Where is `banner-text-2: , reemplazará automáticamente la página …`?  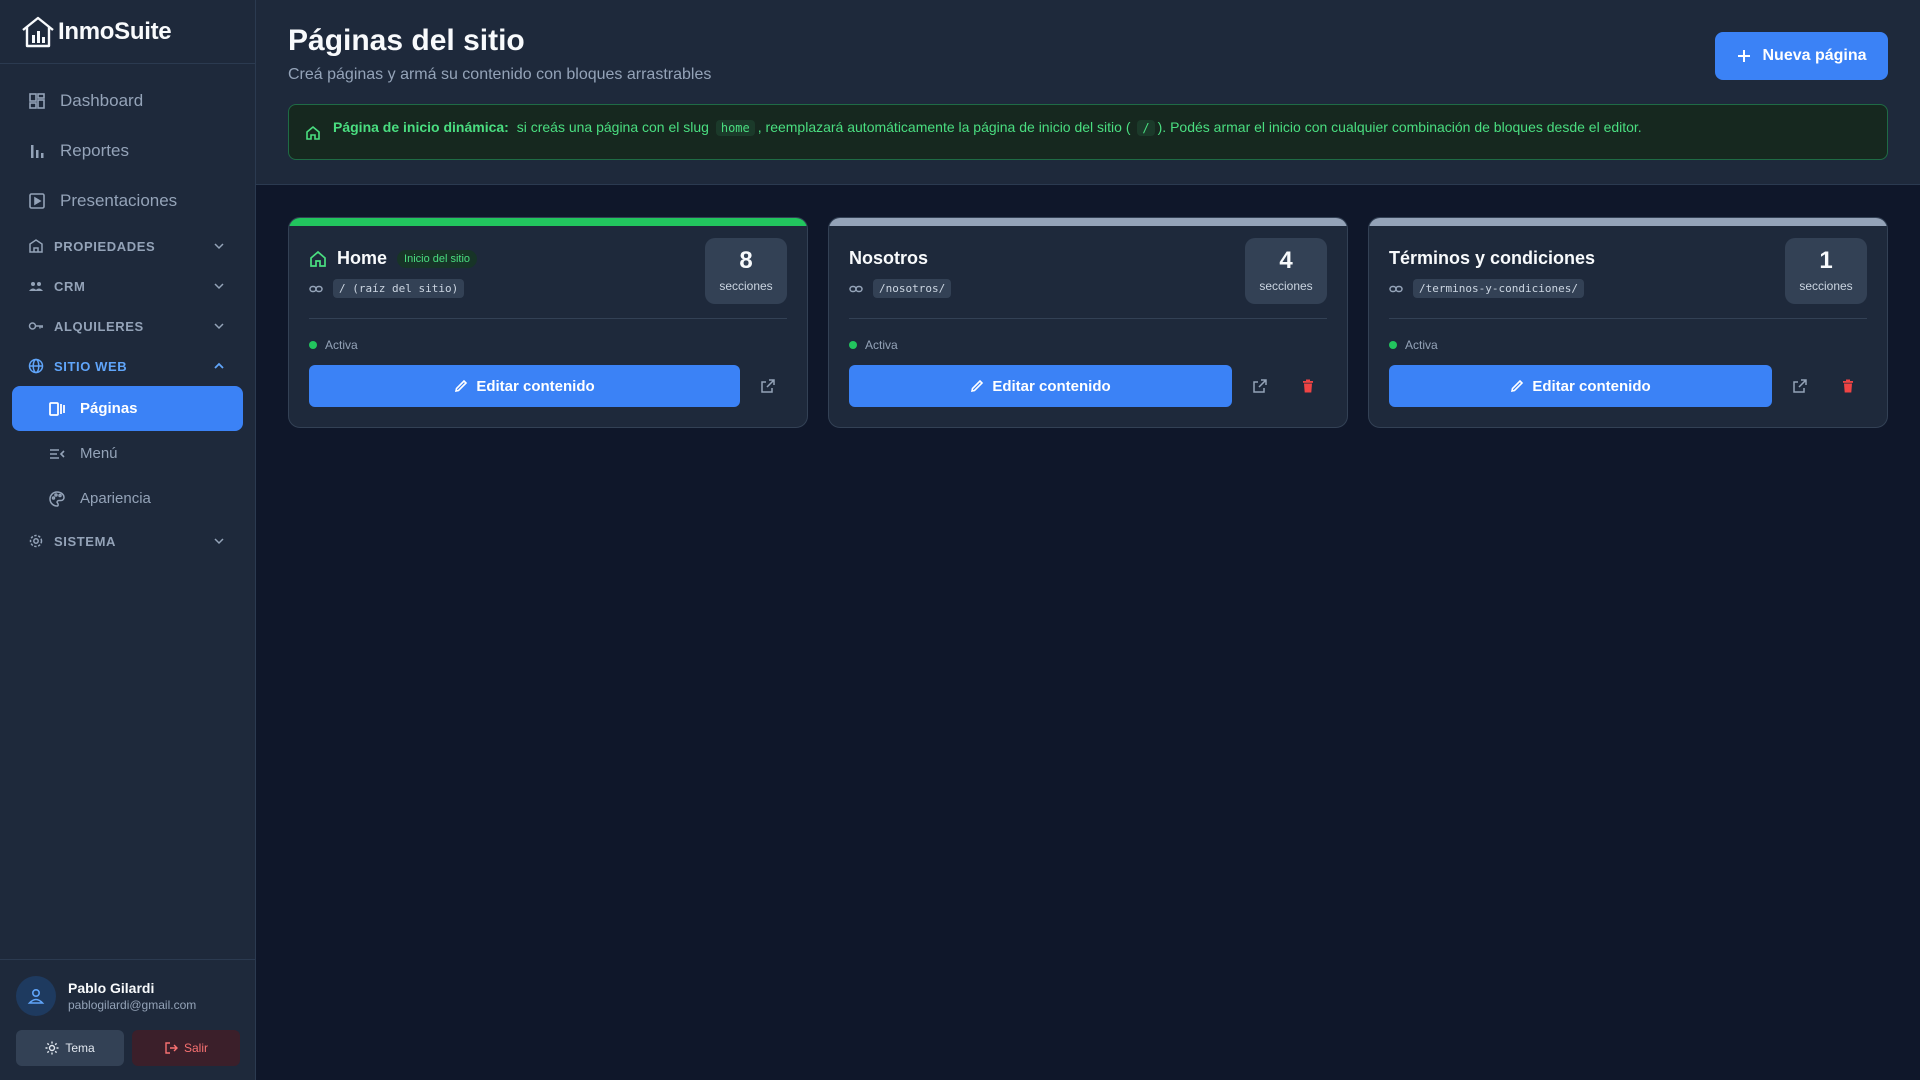
banner-text-2: , reemplazará automáticamente la página … is located at coordinates (944, 127).